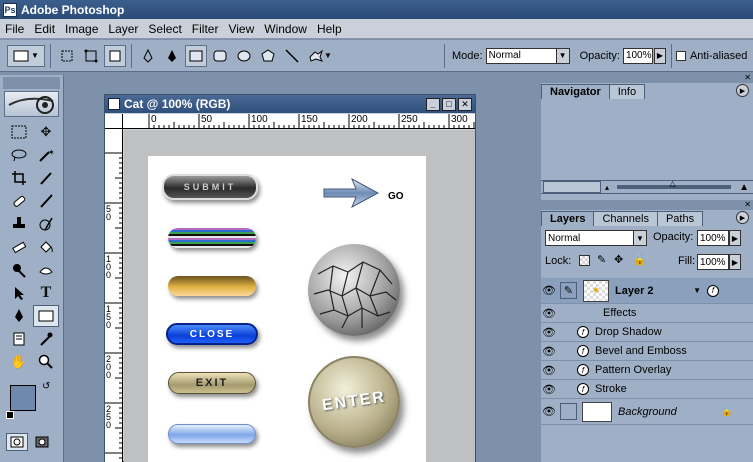 This screenshot has height=462, width=753. What do you see at coordinates (568, 411) in the screenshot?
I see `brush-link-icon` at bounding box center [568, 411].